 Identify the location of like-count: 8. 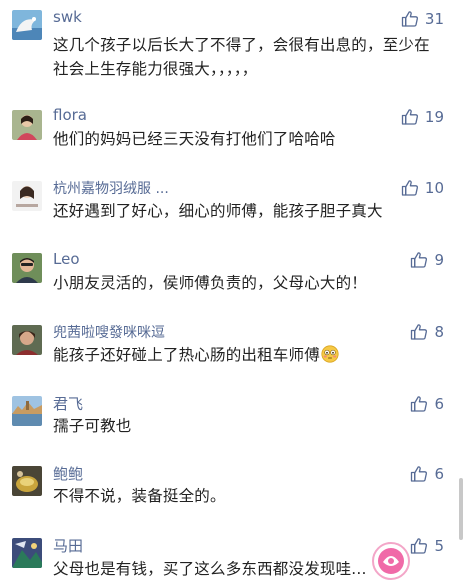
(439, 332).